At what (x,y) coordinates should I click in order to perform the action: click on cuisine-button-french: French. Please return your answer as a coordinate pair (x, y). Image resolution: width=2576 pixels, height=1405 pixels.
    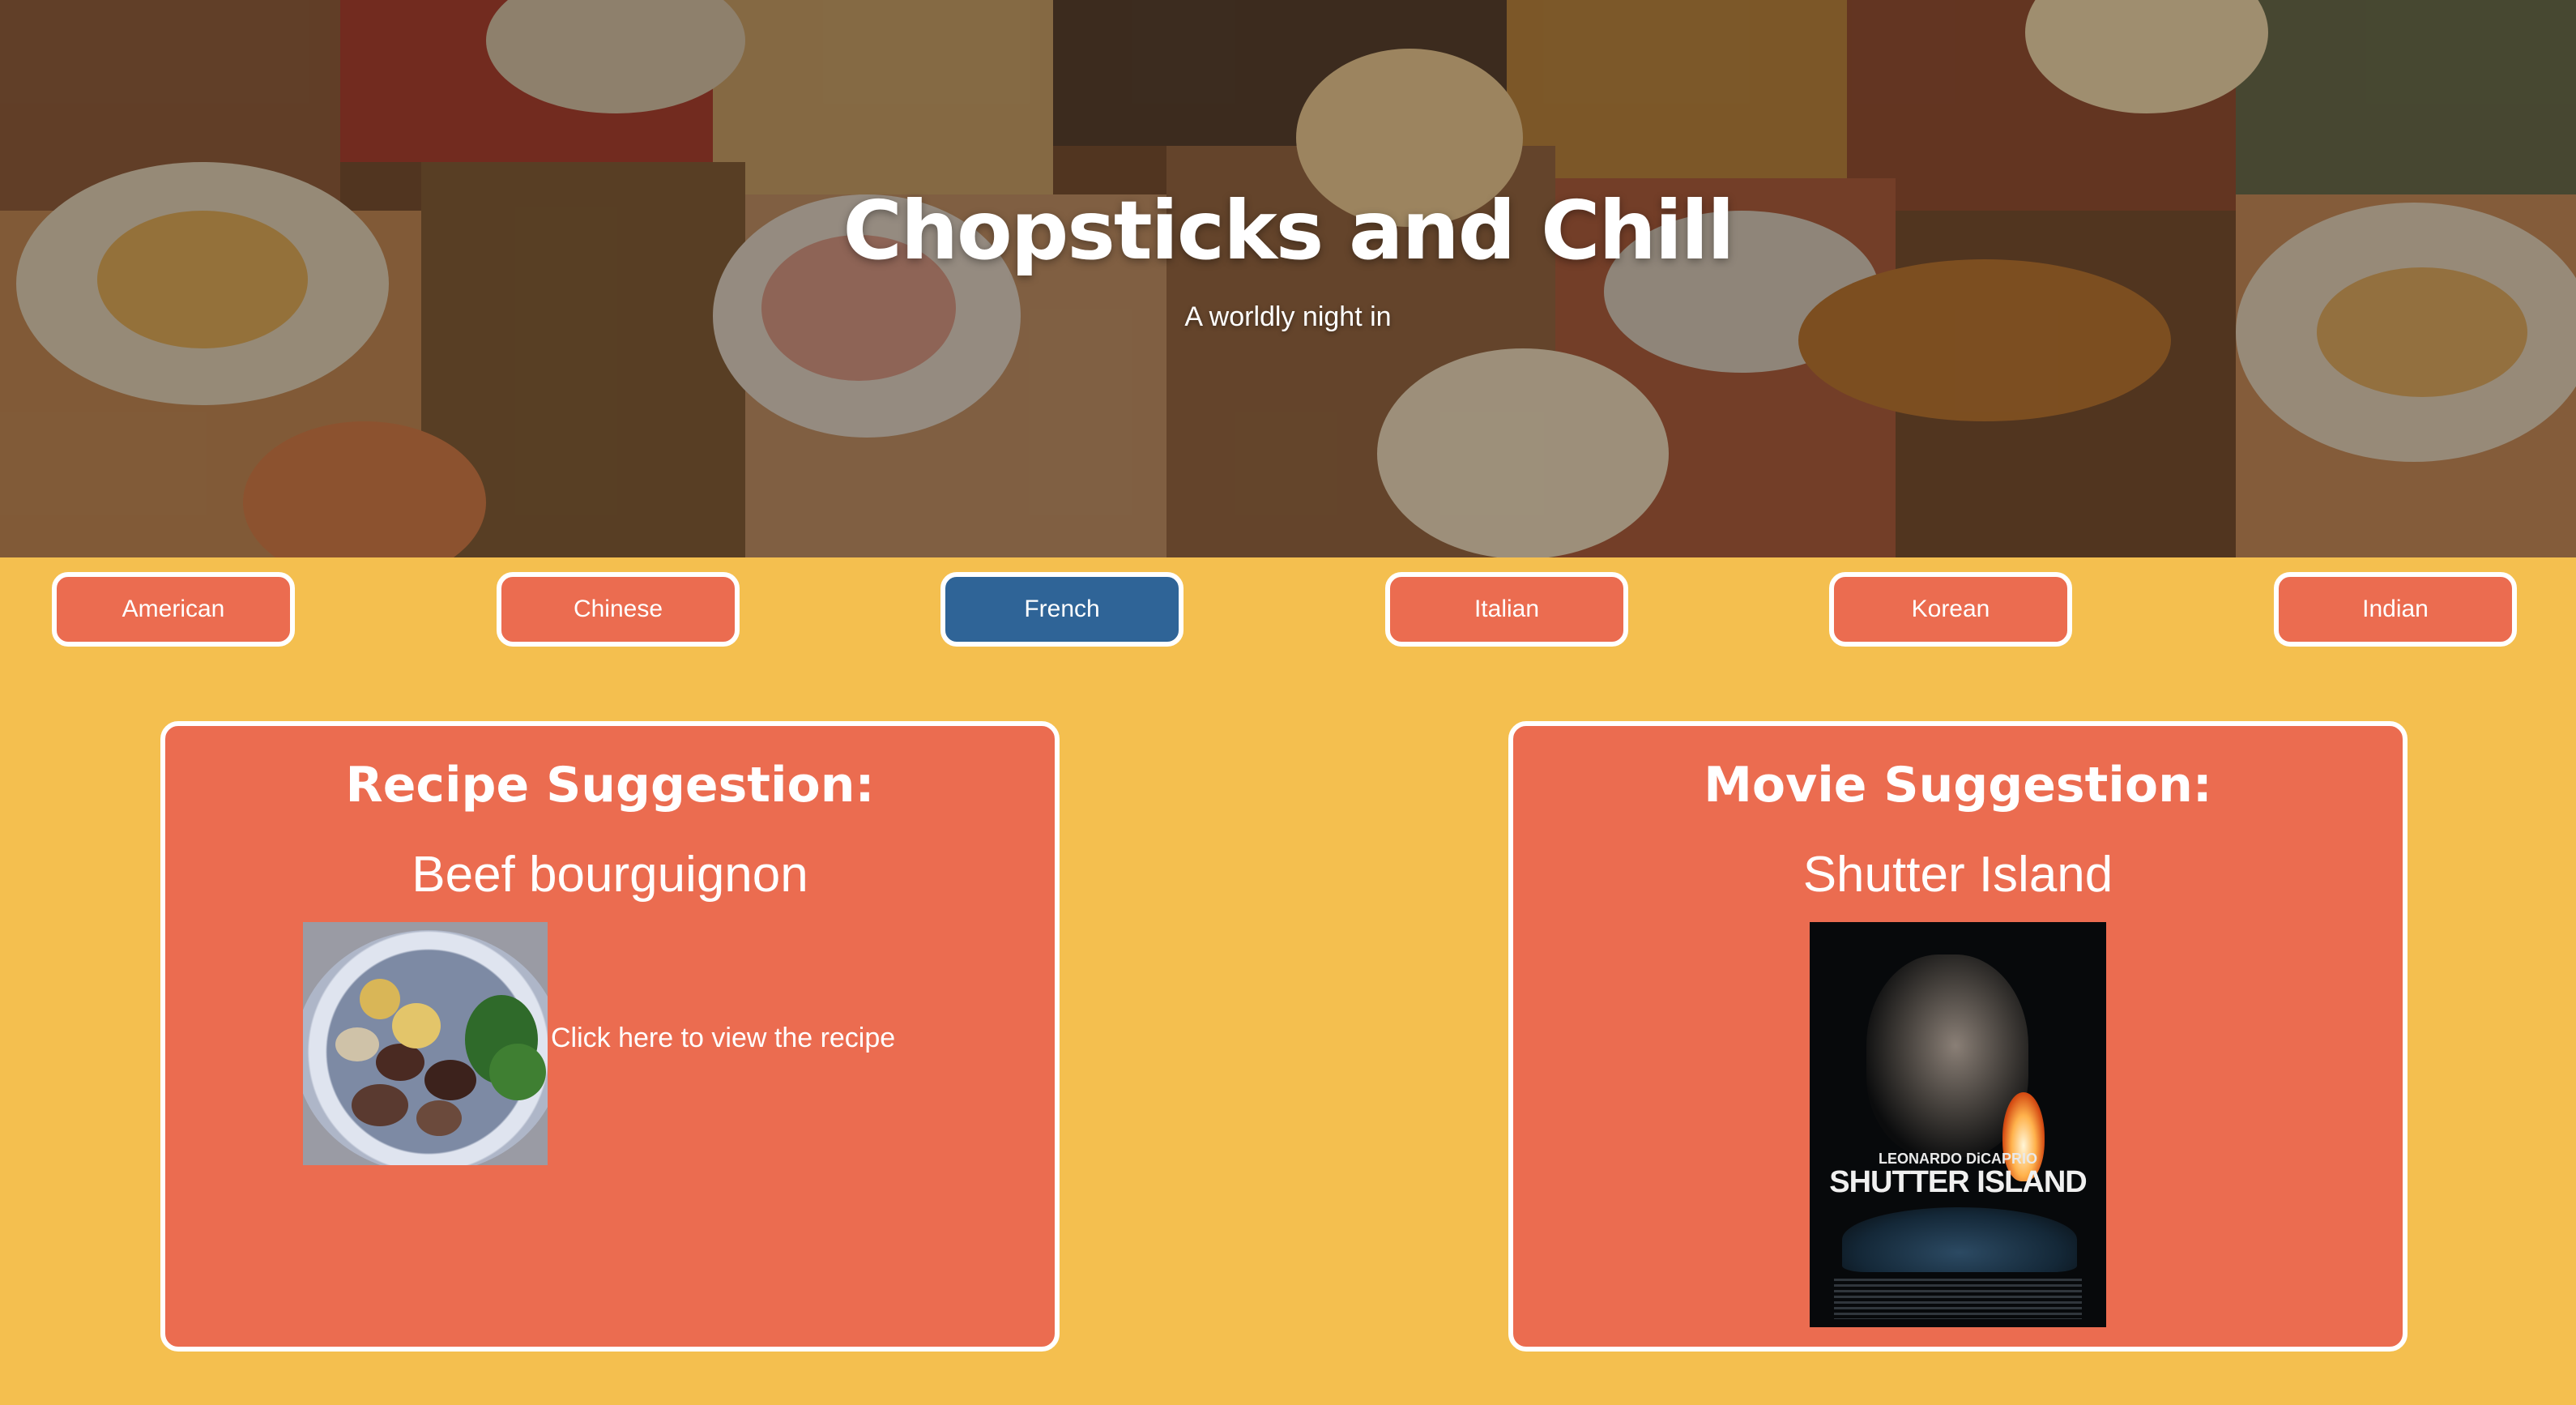
    Looking at the image, I should click on (1062, 609).